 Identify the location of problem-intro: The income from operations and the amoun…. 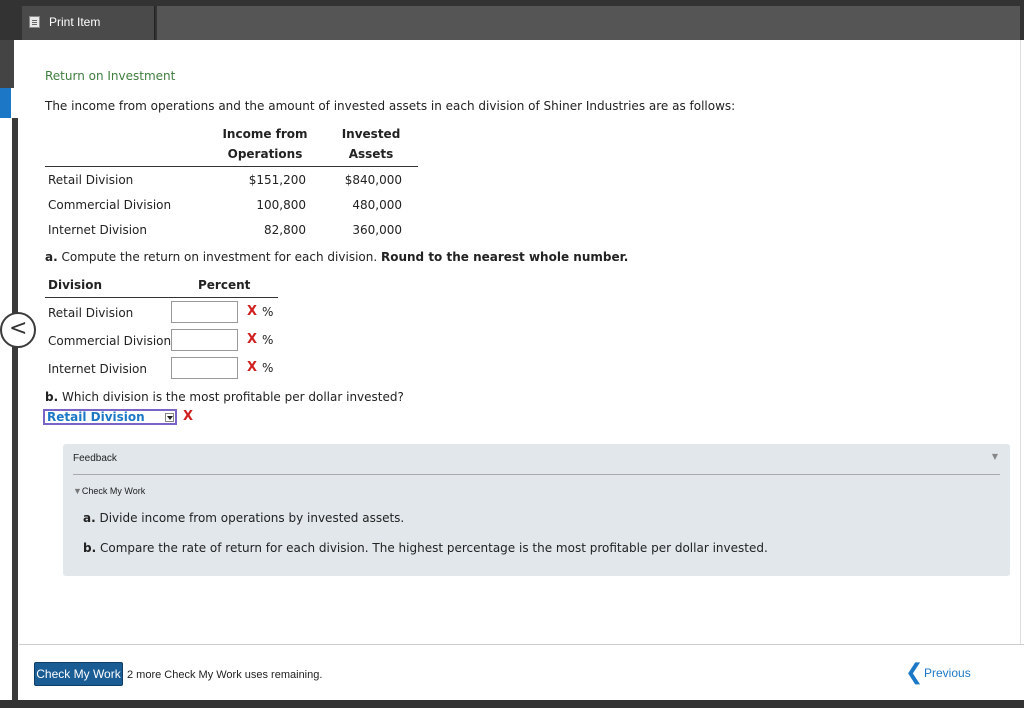
(390, 106).